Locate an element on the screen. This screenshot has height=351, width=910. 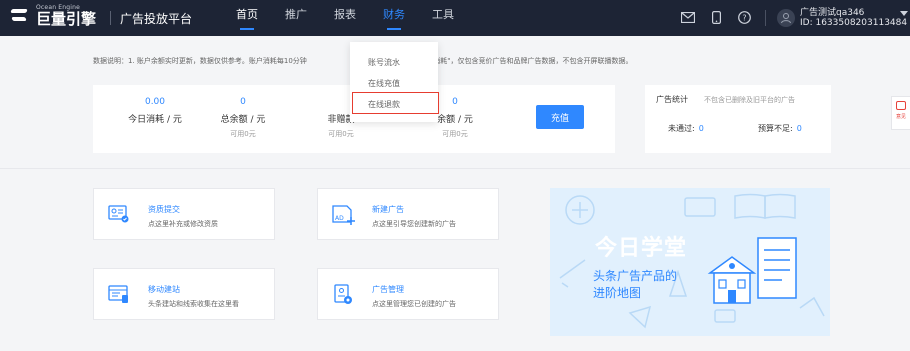
avatar is located at coordinates (786, 18).